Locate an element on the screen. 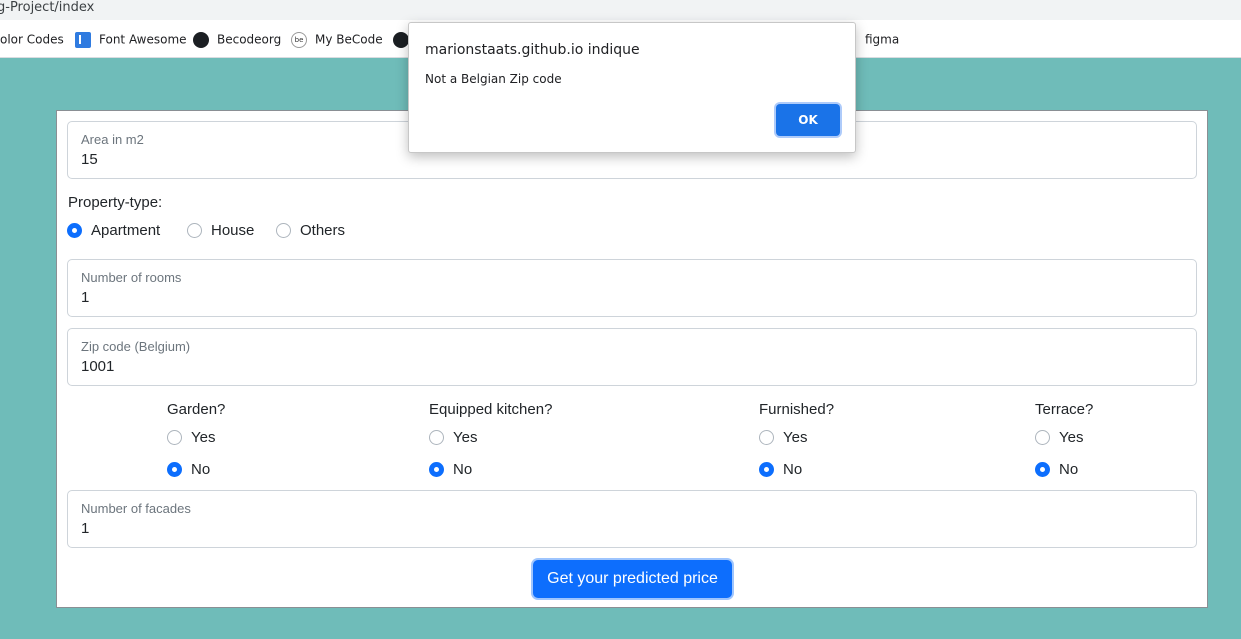 The width and height of the screenshot is (1241, 639). address-bar: g-Project/index is located at coordinates (620, 10).